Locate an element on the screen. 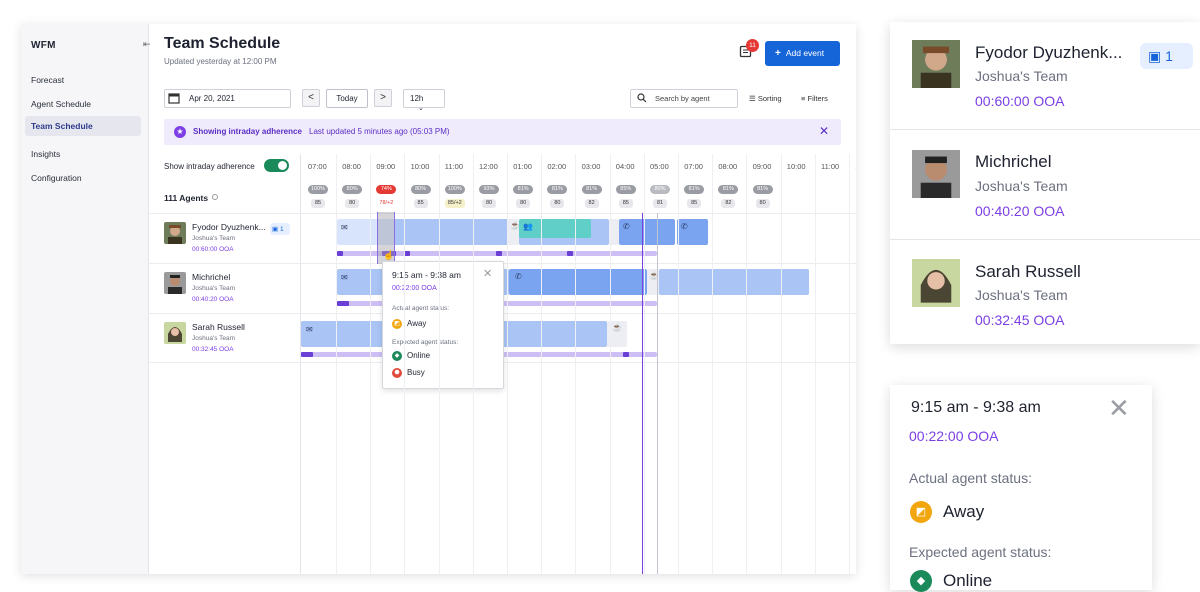  info-icon is located at coordinates (215, 197).